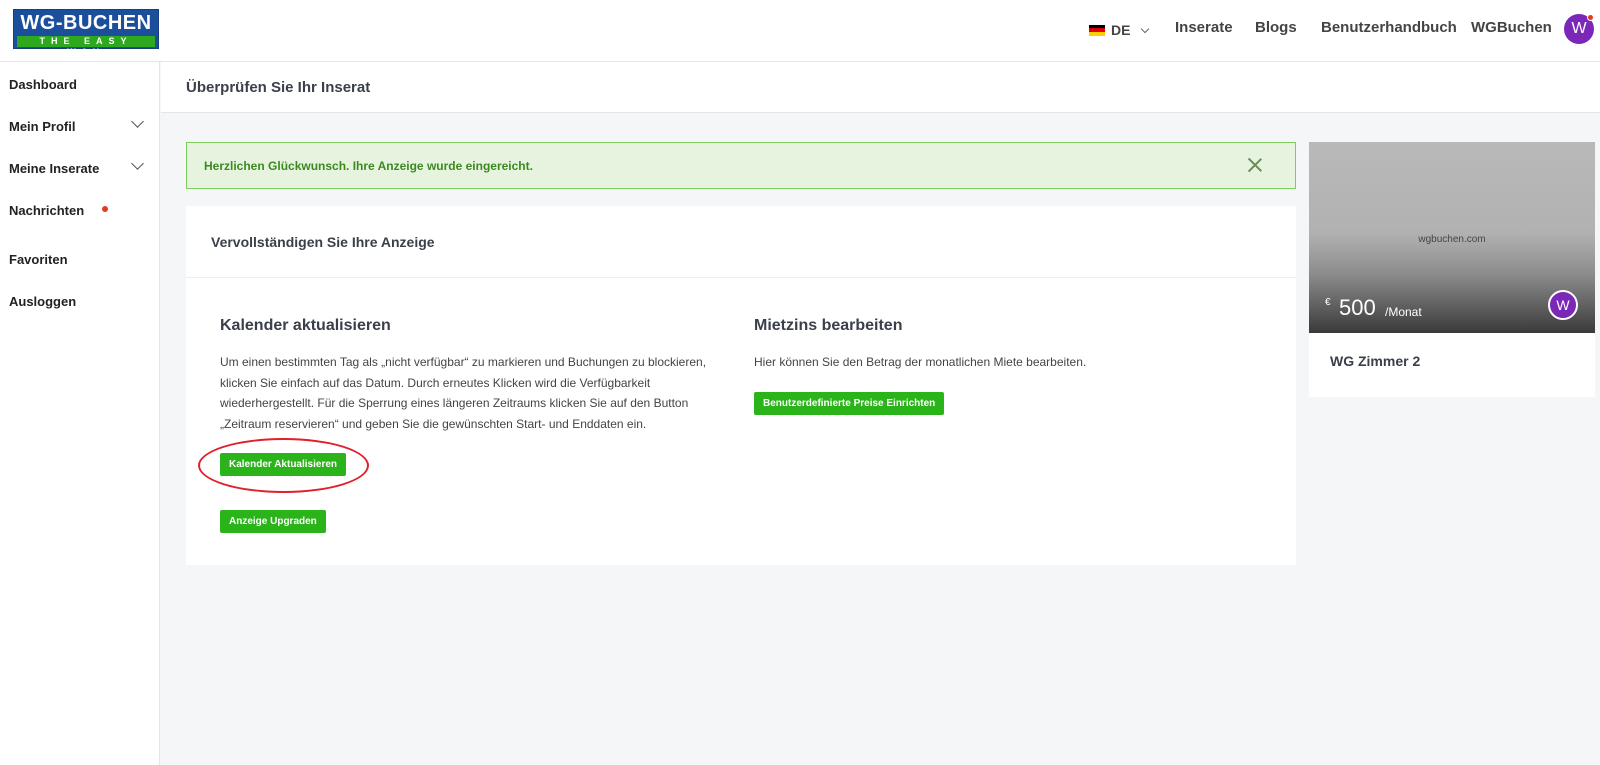 The image size is (1600, 765). Describe the element at coordinates (1328, 302) in the screenshot. I see `price-currency: €` at that location.